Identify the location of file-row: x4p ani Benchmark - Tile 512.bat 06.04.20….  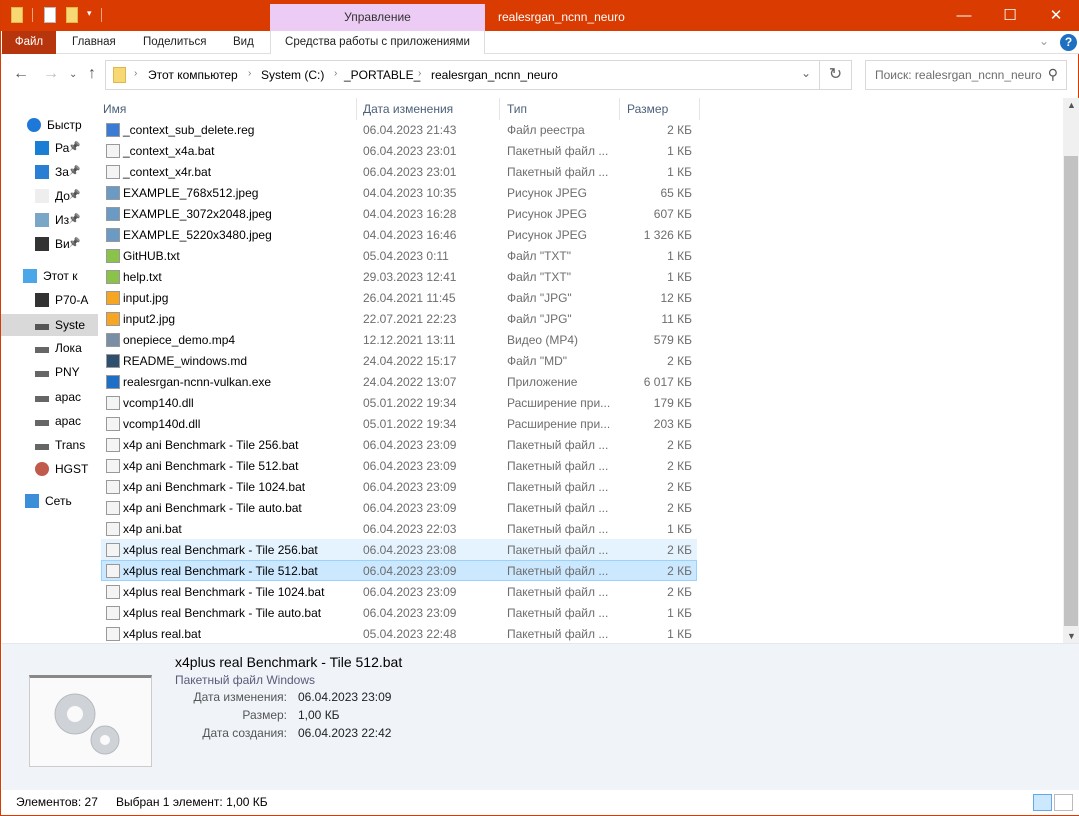
(399, 465).